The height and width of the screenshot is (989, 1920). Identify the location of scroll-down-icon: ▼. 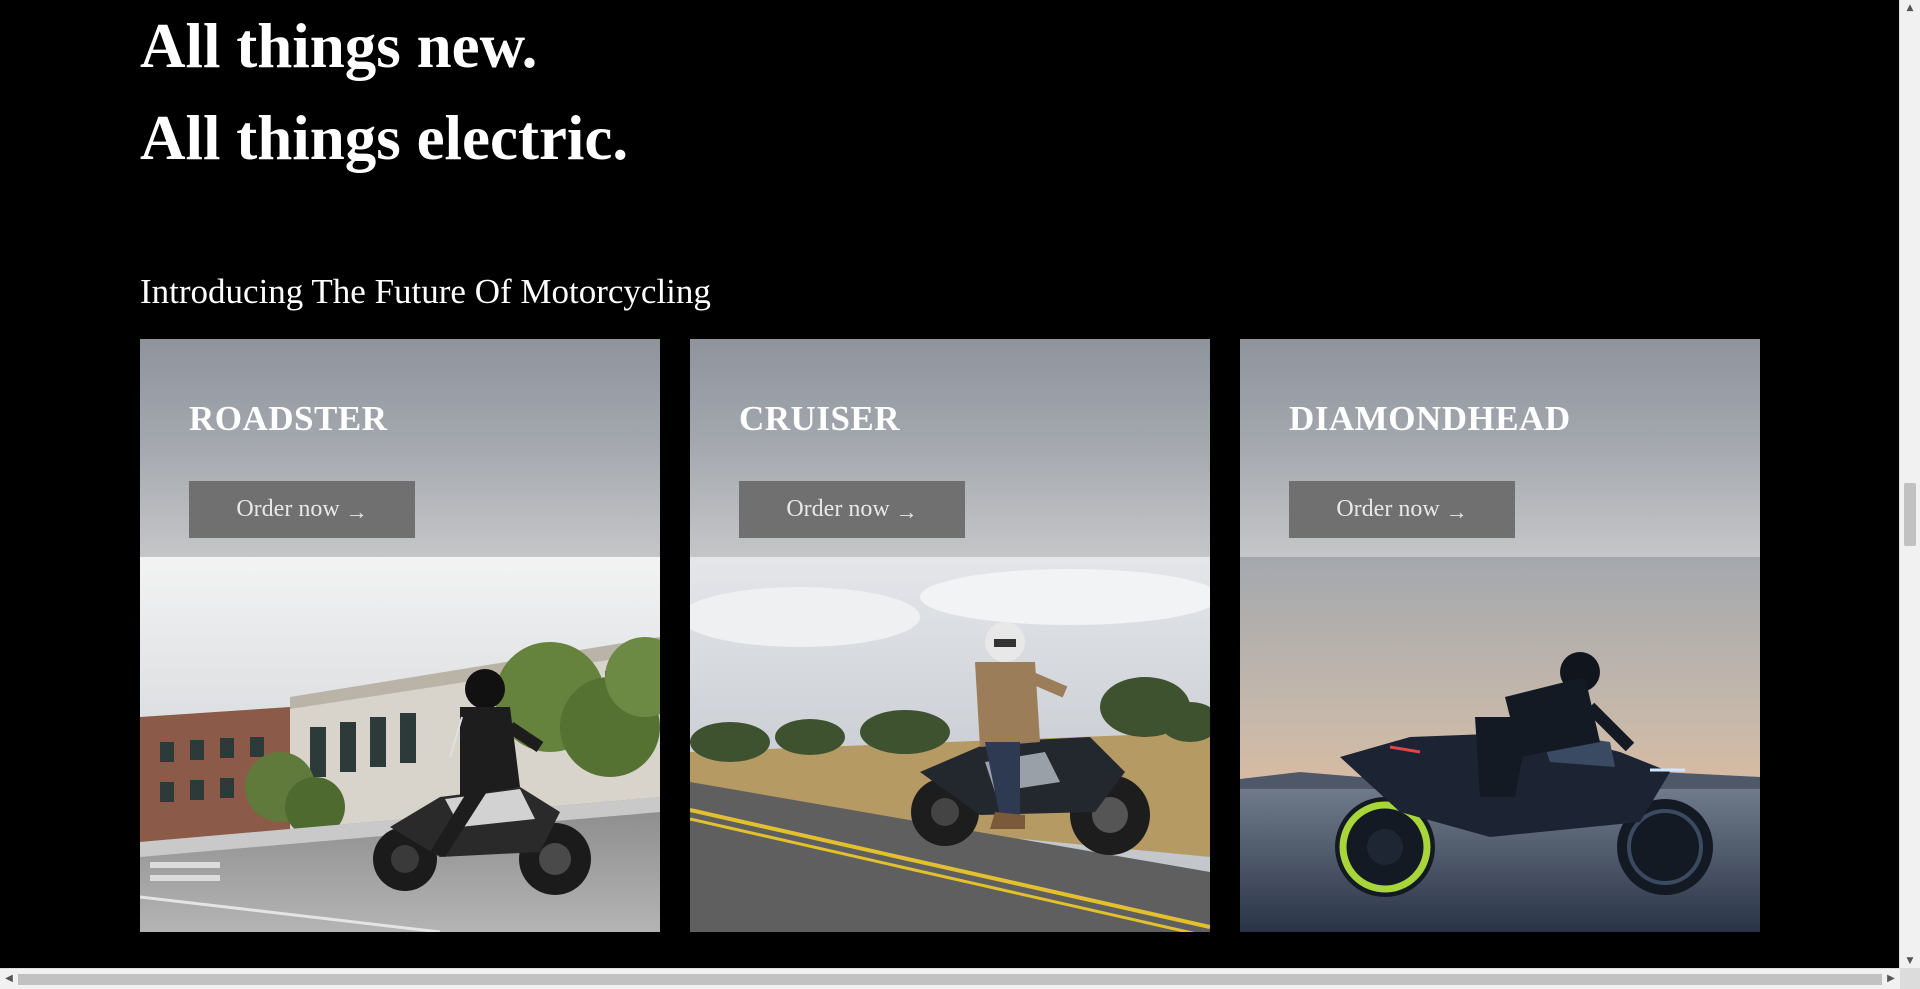
(1910, 961).